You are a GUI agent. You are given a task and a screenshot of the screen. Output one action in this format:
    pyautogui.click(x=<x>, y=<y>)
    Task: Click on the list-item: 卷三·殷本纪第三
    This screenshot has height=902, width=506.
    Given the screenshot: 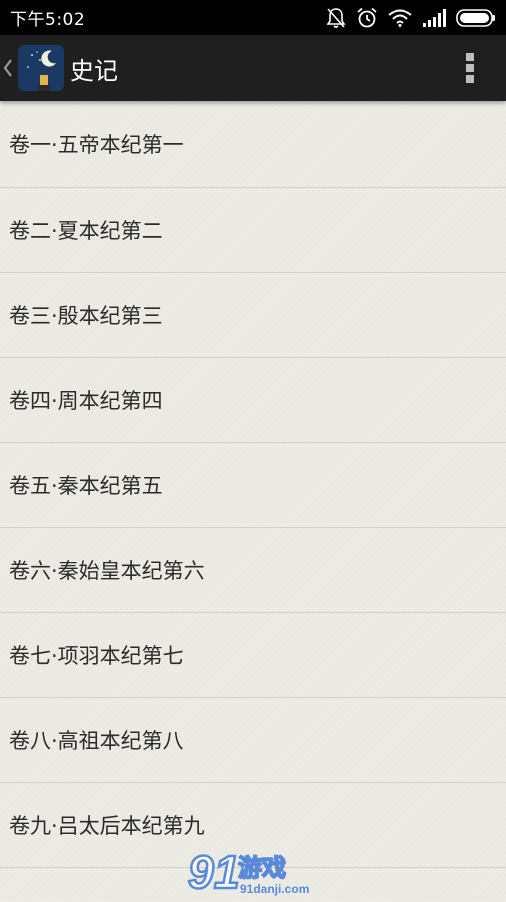 What is the action you would take?
    pyautogui.click(x=253, y=315)
    